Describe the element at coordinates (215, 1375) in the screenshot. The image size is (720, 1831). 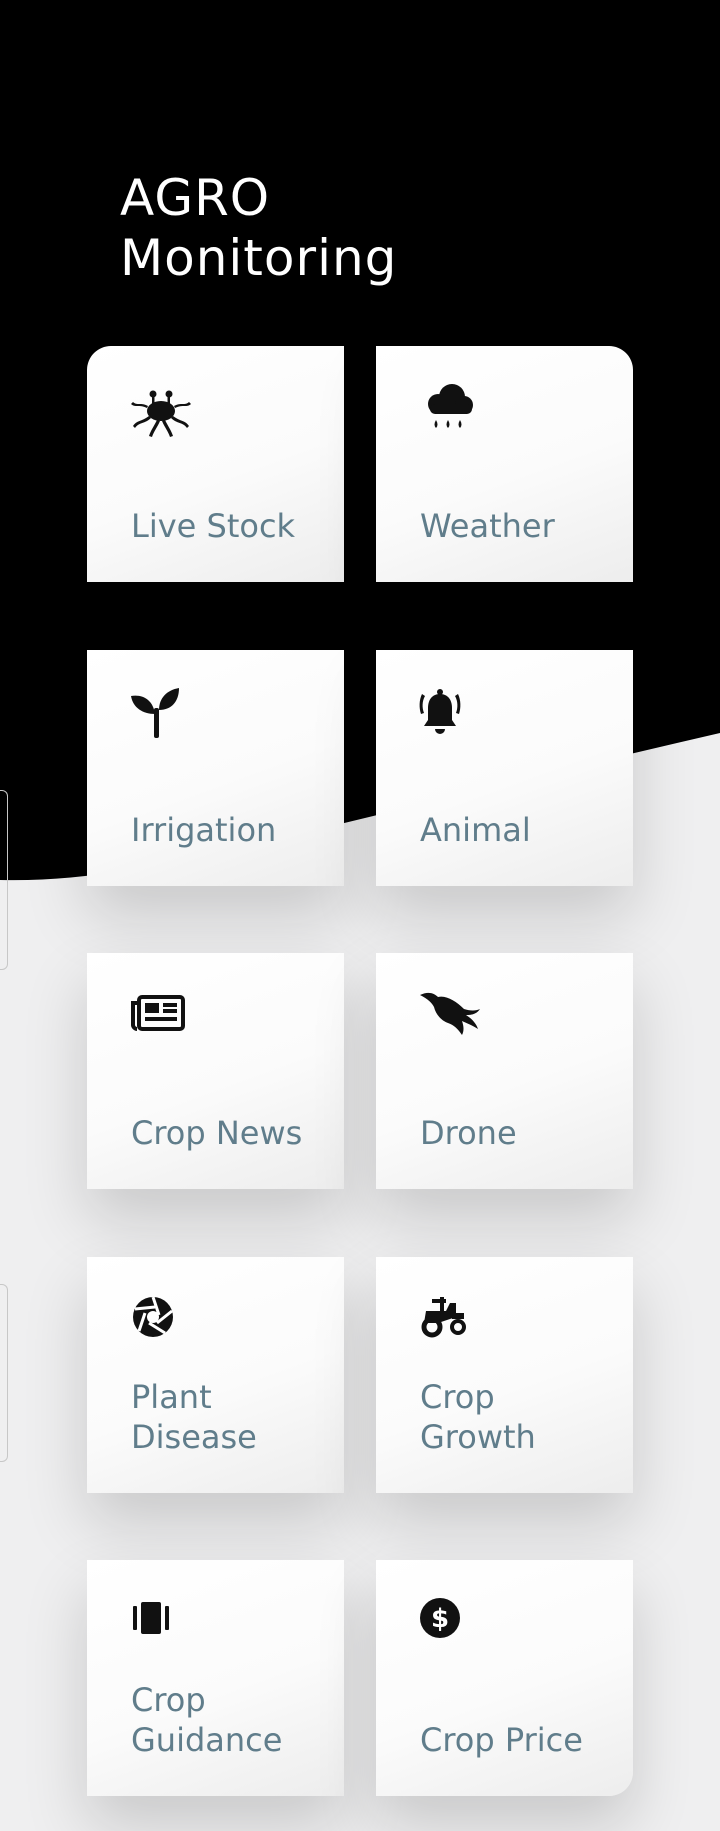
I see `card-plant-disease: Plant Disease` at that location.